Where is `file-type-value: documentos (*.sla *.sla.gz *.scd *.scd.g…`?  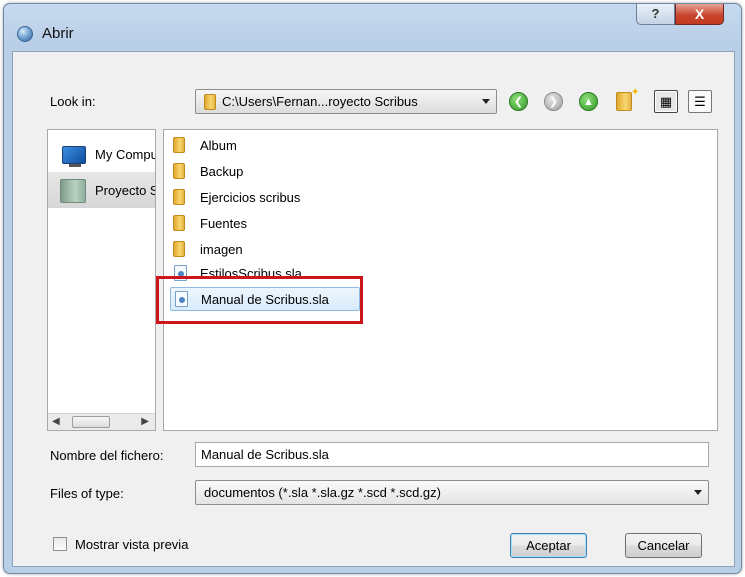 file-type-value: documentos (*.sla *.sla.gz *.scd *.scd.g… is located at coordinates (322, 492).